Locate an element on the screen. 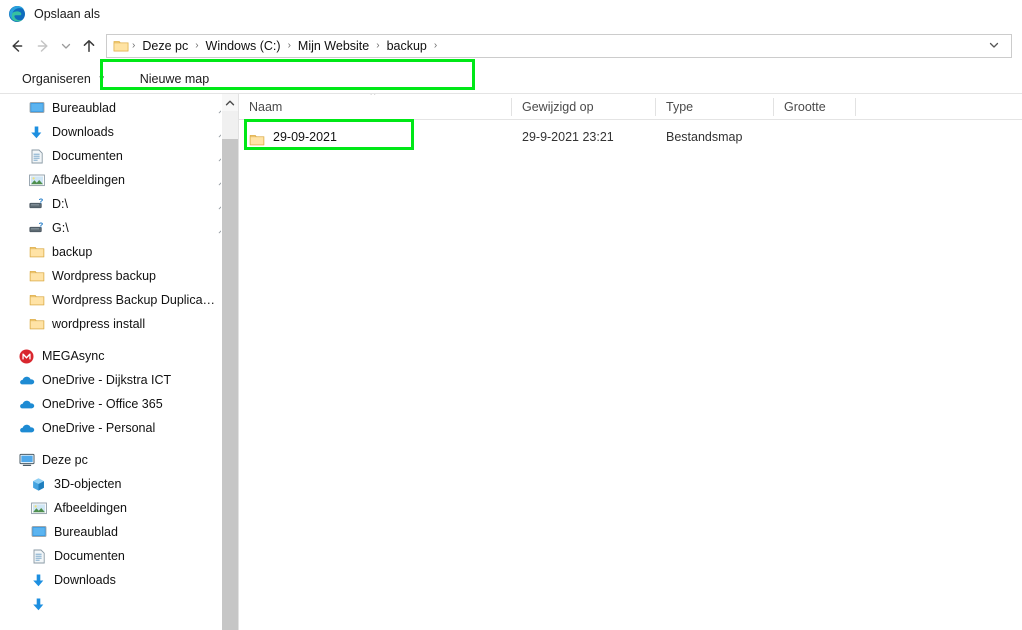 Image resolution: width=1022 pixels, height=630 pixels. sidebar-item-megasync: MEGAsync is located at coordinates (119, 356).